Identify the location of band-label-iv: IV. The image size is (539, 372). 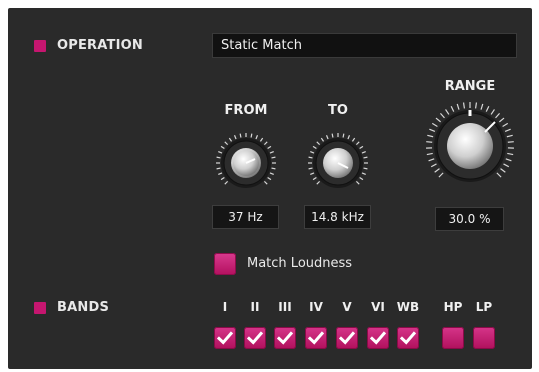
(316, 307).